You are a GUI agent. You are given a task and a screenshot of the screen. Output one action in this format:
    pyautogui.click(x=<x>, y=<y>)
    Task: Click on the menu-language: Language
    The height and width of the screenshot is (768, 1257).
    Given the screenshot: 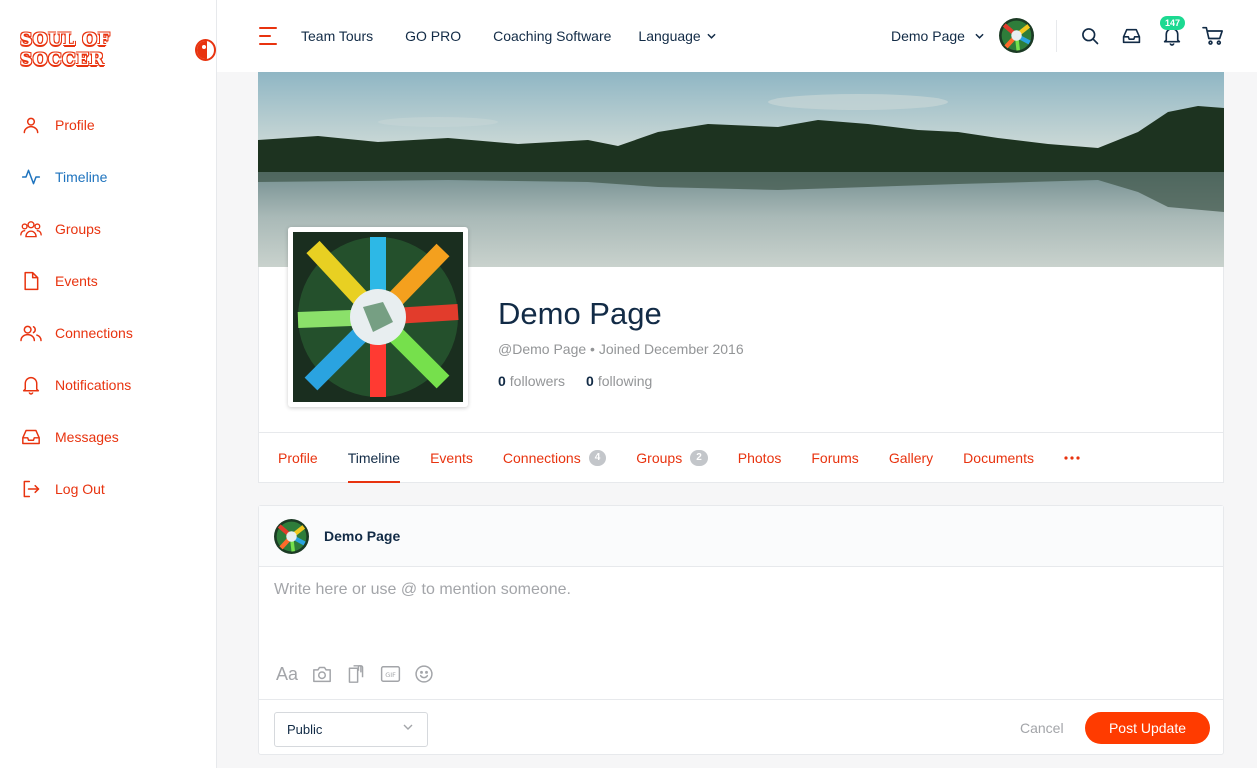 What is the action you would take?
    pyautogui.click(x=677, y=36)
    